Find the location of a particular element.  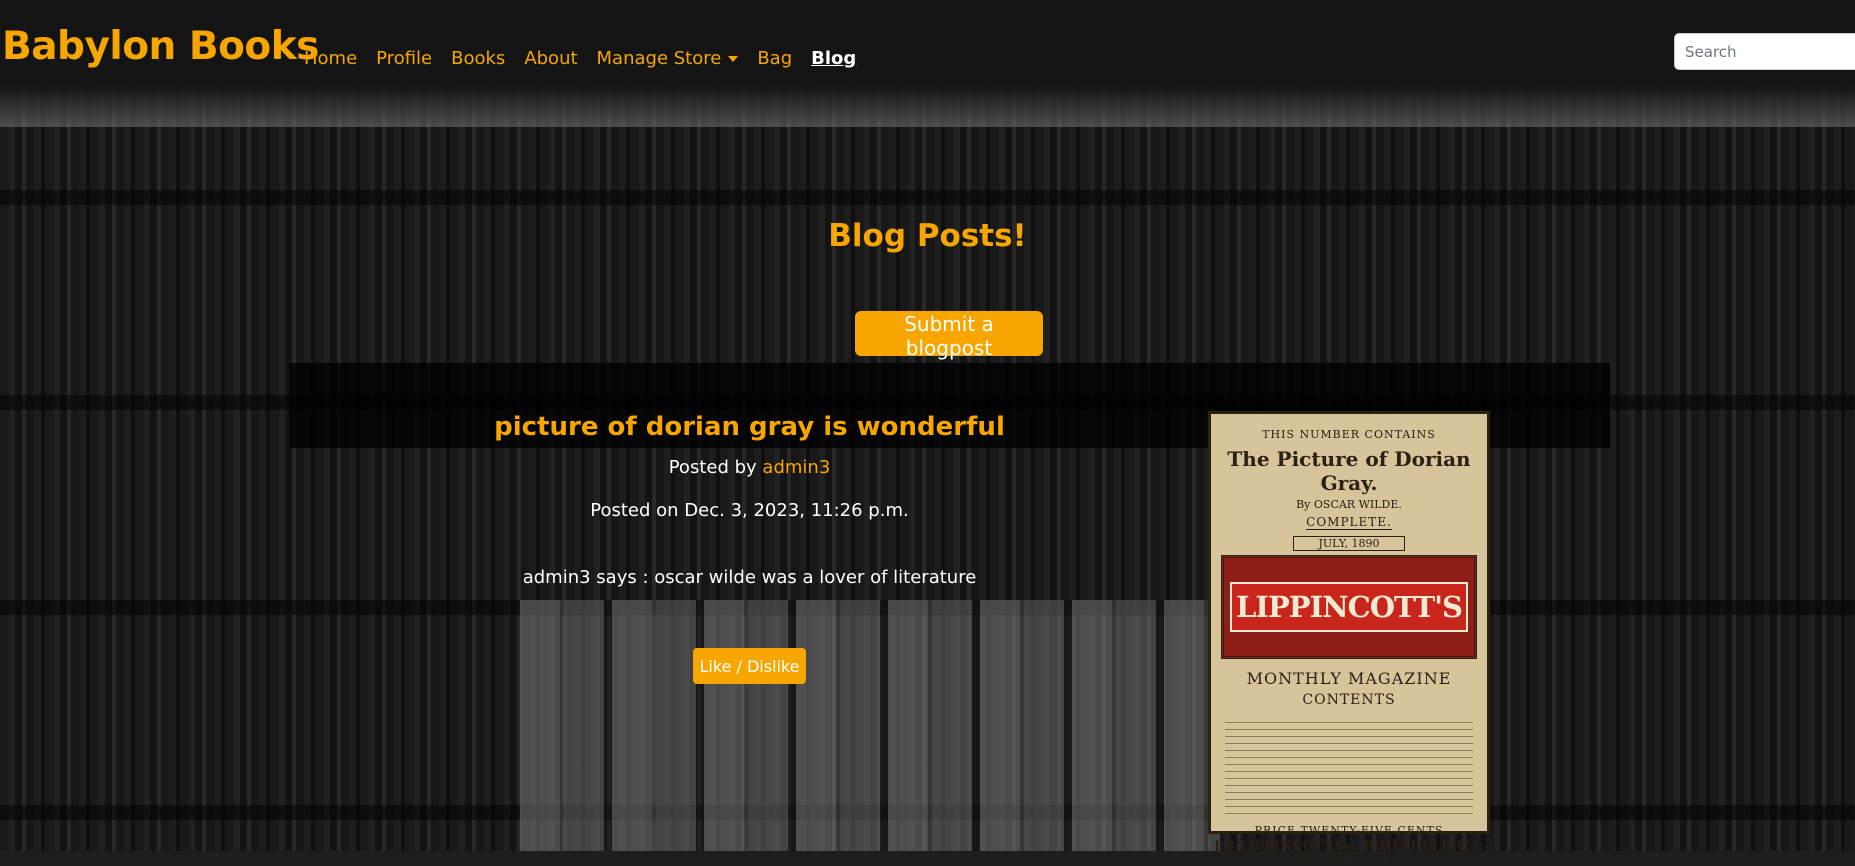

nav-link-blog: Blog is located at coordinates (833, 58).